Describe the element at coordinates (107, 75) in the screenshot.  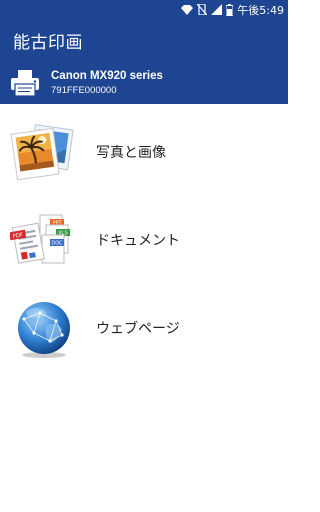
I see `printer-name: Canon MX920 series` at that location.